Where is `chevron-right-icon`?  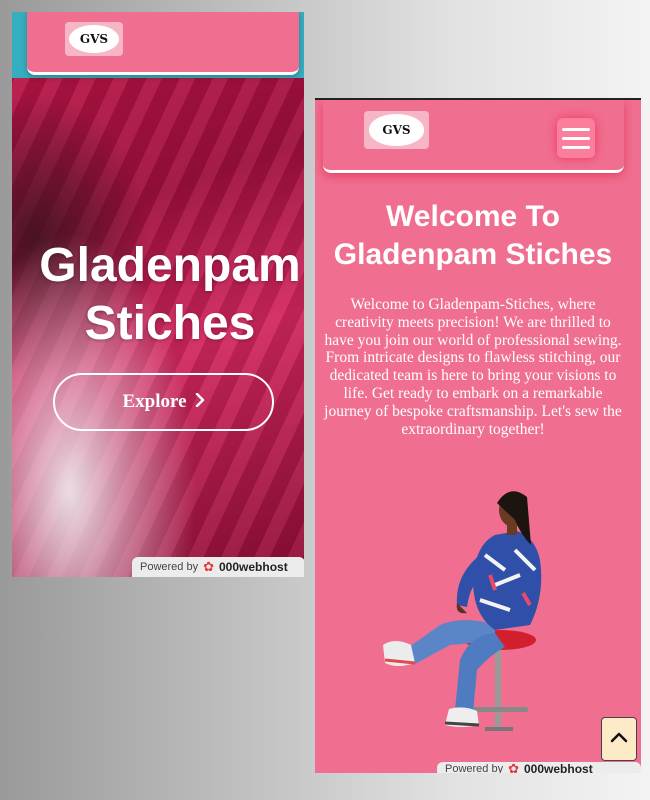 chevron-right-icon is located at coordinates (200, 402).